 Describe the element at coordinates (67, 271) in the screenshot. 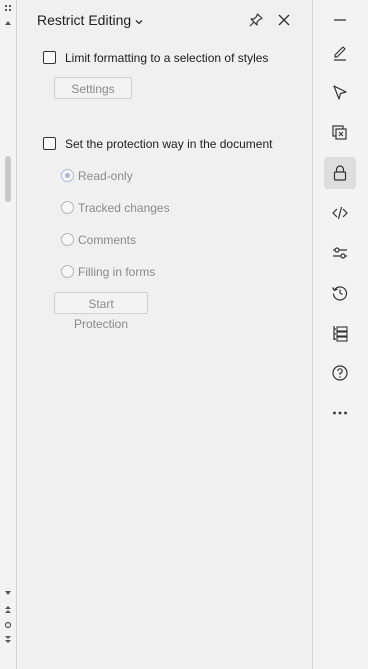

I see `radio-filling-in-forms` at that location.